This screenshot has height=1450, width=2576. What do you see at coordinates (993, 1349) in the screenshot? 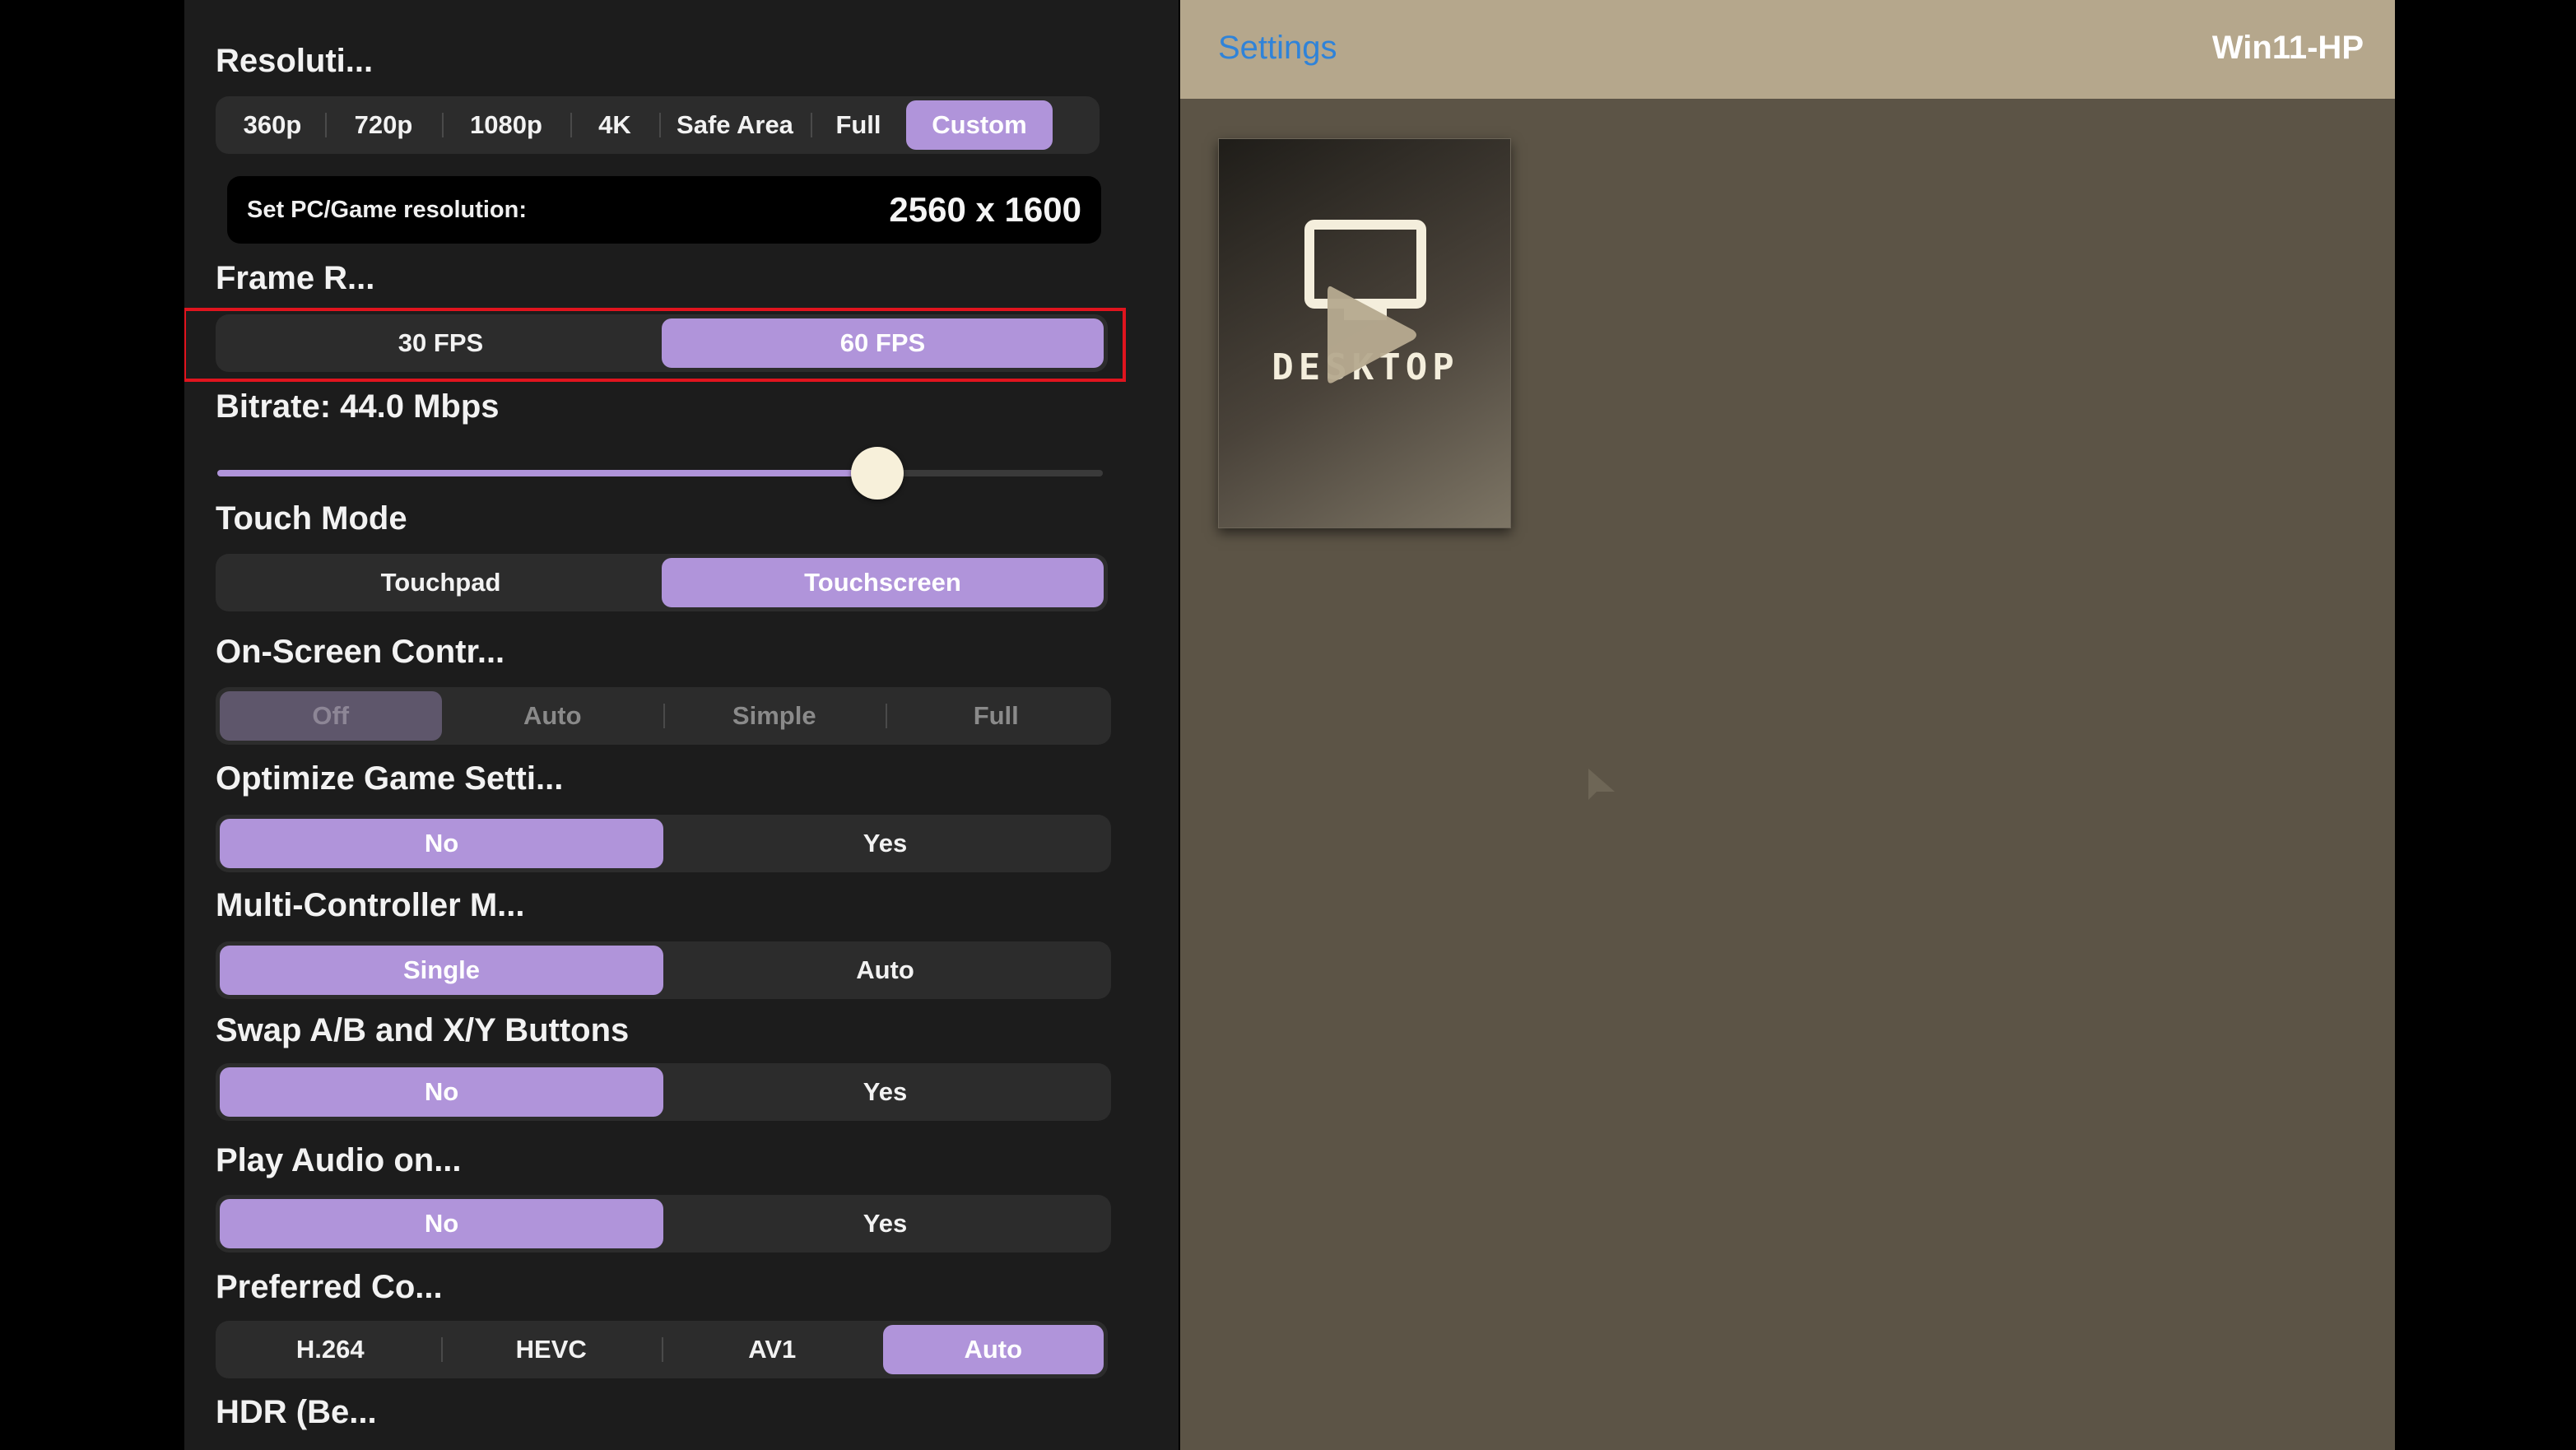
I see `preferred-codec-option-auto: Auto` at bounding box center [993, 1349].